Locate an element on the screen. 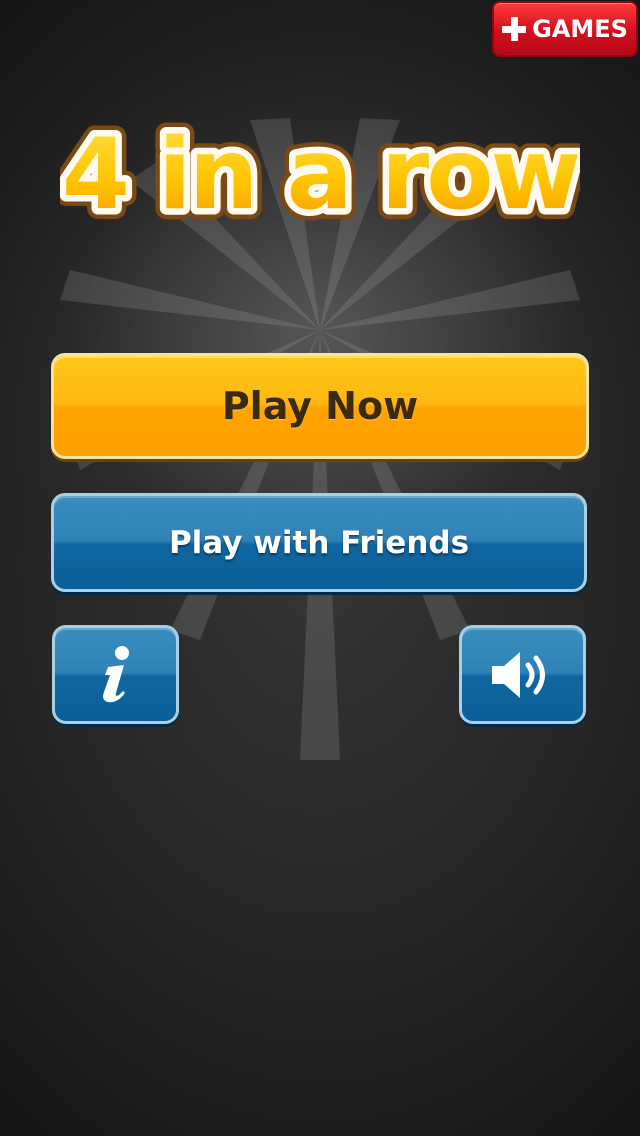 This screenshot has height=1136, width=640. info-icon is located at coordinates (116, 675).